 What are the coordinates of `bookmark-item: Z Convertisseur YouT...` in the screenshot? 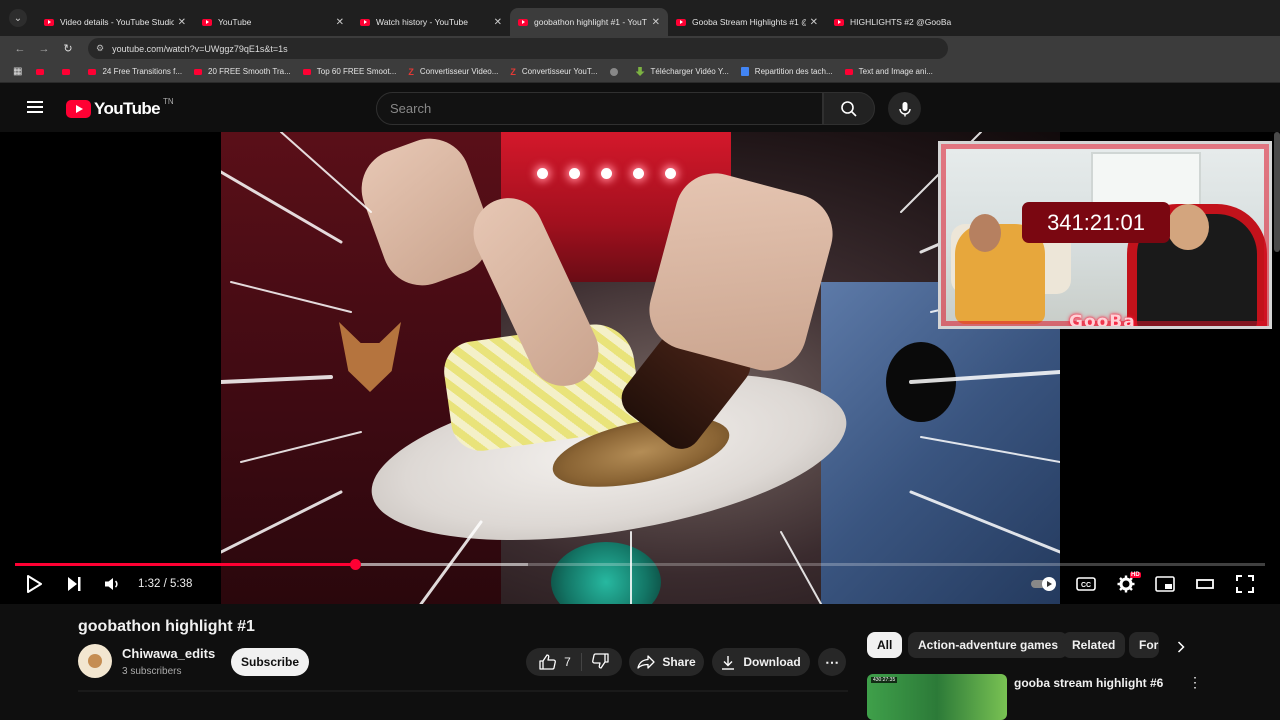 It's located at (553, 72).